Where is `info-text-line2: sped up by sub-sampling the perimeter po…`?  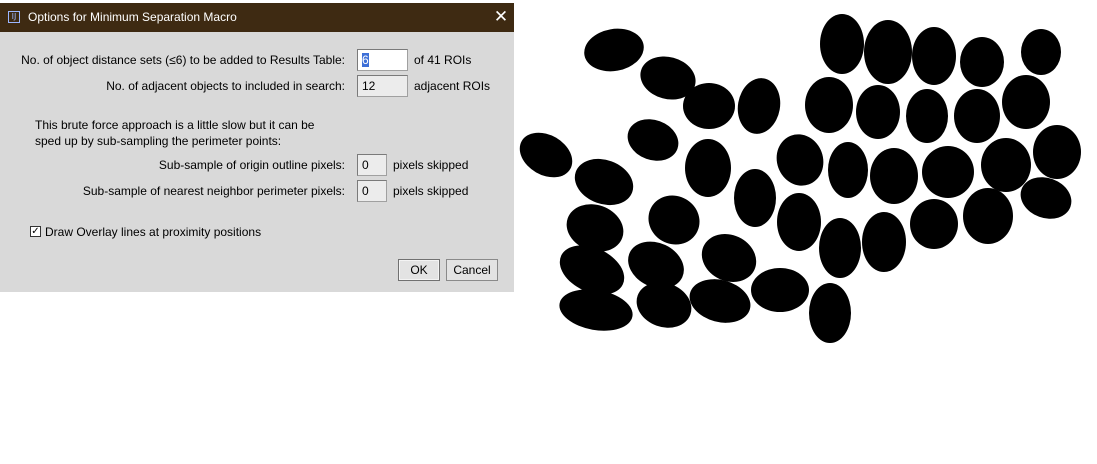 info-text-line2: sped up by sub-sampling the perimeter po… is located at coordinates (158, 141).